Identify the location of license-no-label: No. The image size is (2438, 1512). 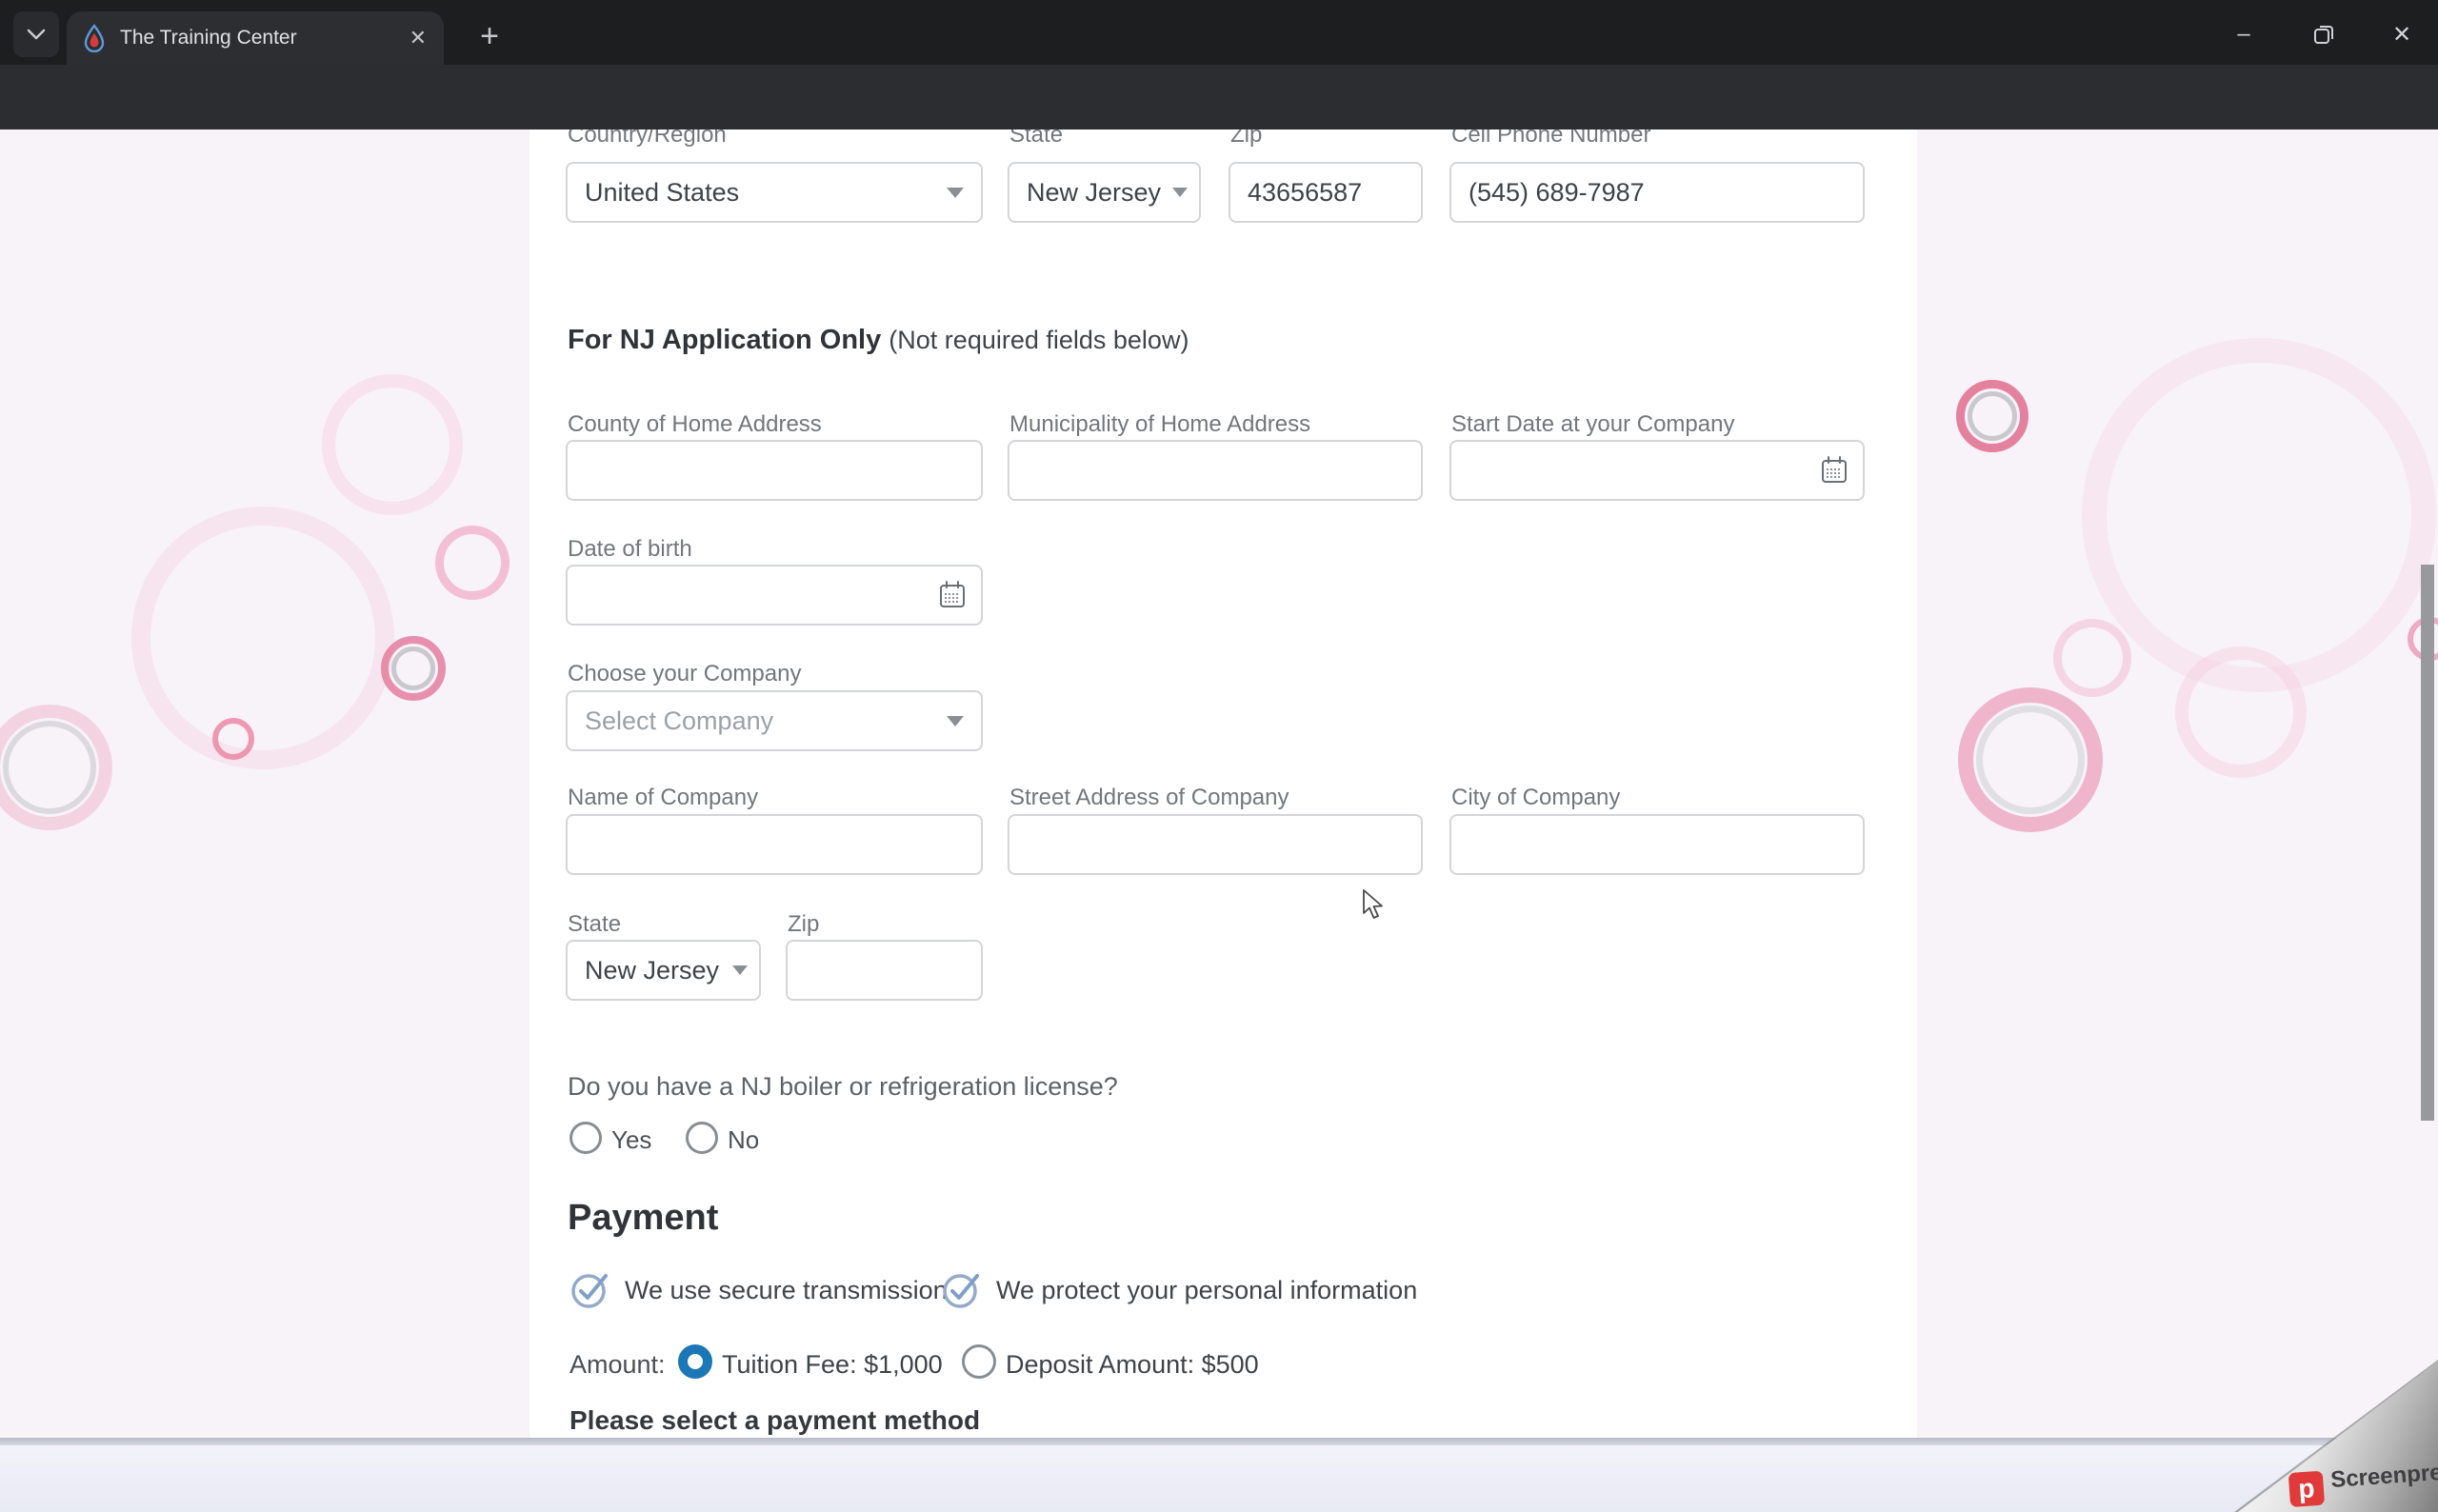
(744, 1139).